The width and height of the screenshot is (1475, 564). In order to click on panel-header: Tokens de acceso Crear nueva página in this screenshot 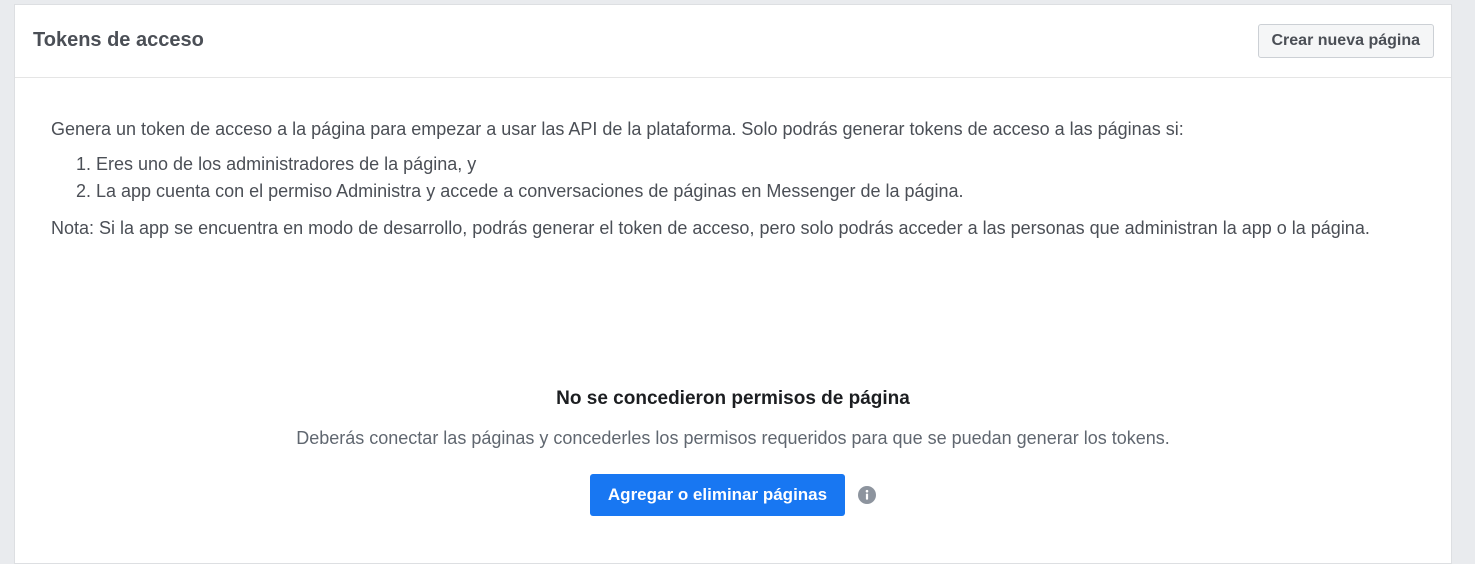, I will do `click(733, 41)`.